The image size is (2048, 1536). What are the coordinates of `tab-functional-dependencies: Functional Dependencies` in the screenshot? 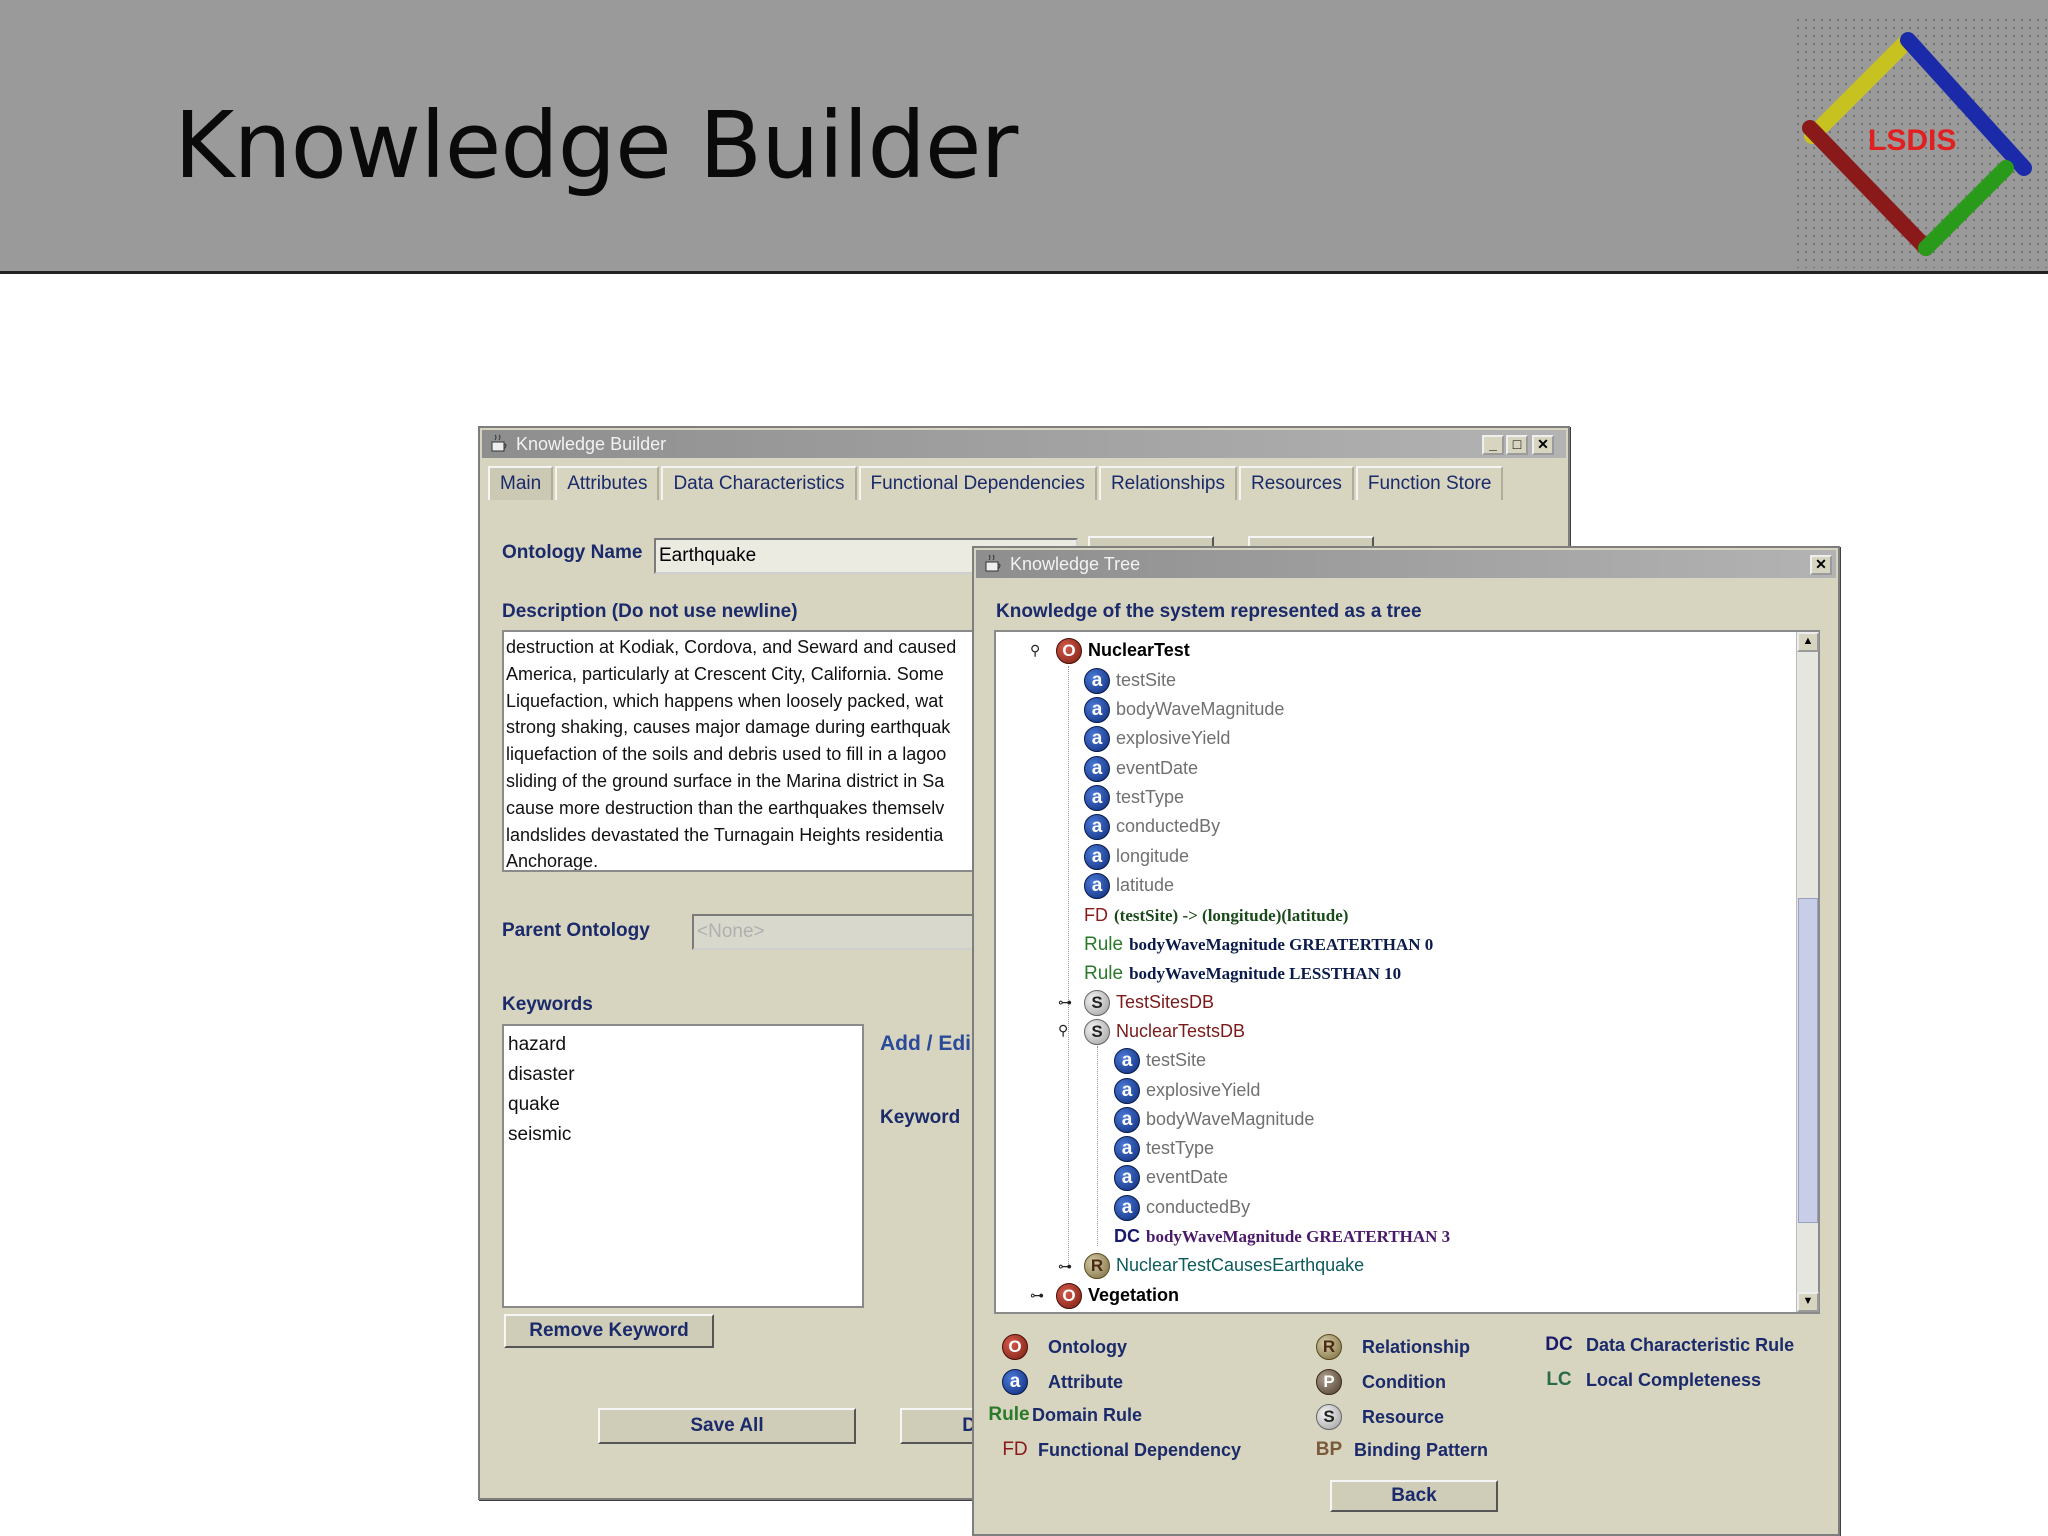 It's located at (977, 483).